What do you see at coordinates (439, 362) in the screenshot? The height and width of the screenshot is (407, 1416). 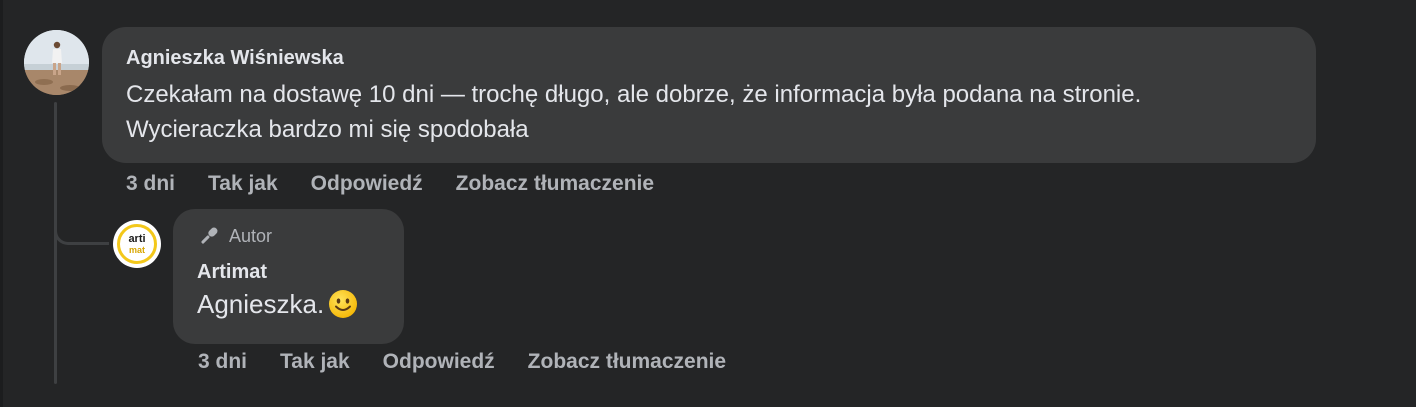 I see `reply-reply-button: Odpowiedź` at bounding box center [439, 362].